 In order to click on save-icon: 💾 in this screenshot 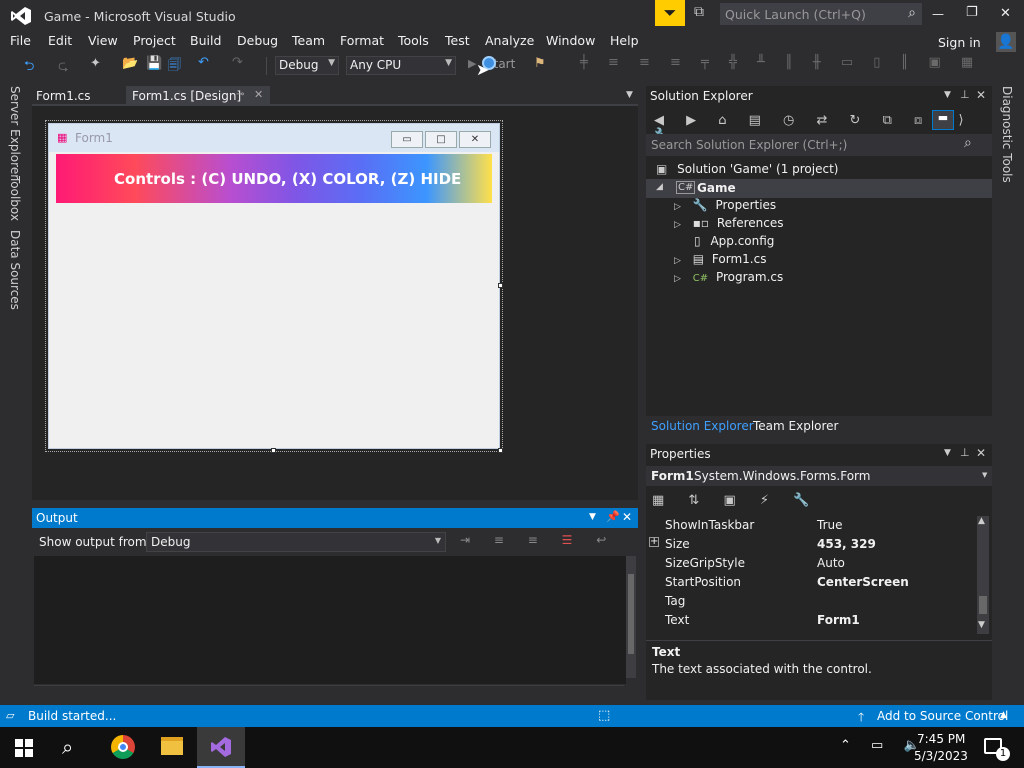, I will do `click(154, 63)`.